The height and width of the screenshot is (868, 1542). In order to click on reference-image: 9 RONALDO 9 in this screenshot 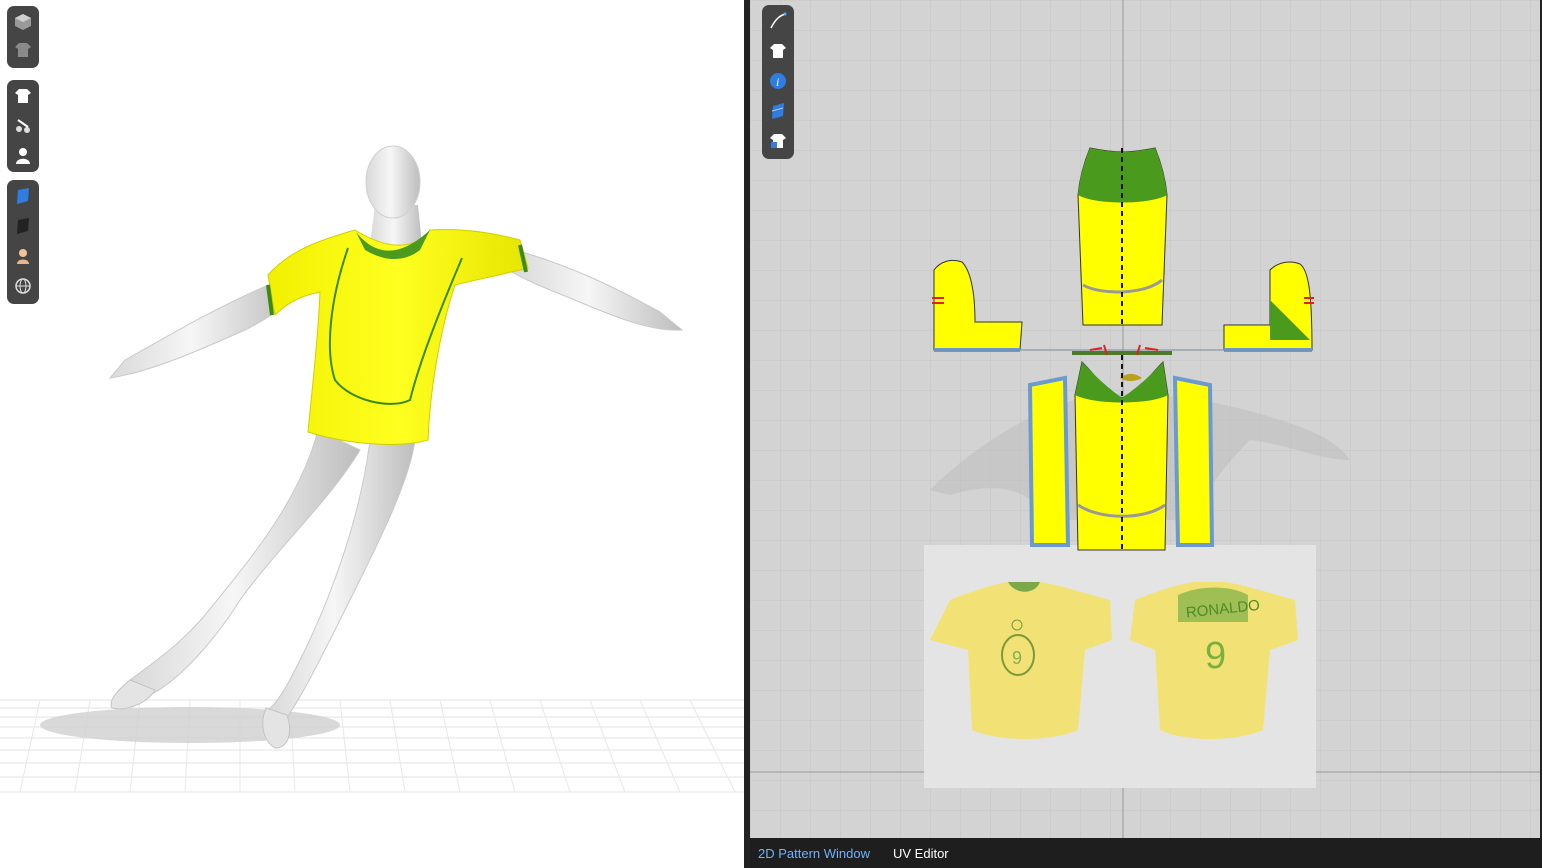, I will do `click(1120, 666)`.